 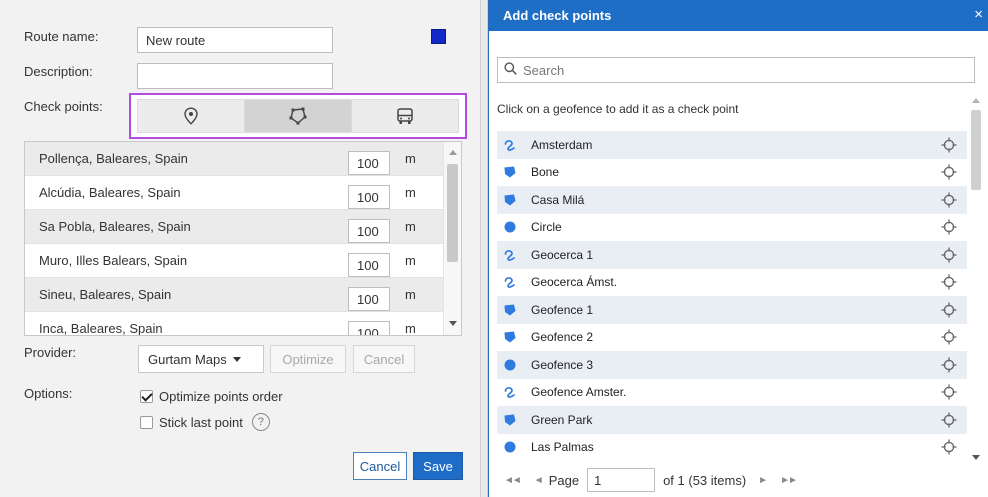 What do you see at coordinates (976, 280) in the screenshot?
I see `geofence-scrollbar` at bounding box center [976, 280].